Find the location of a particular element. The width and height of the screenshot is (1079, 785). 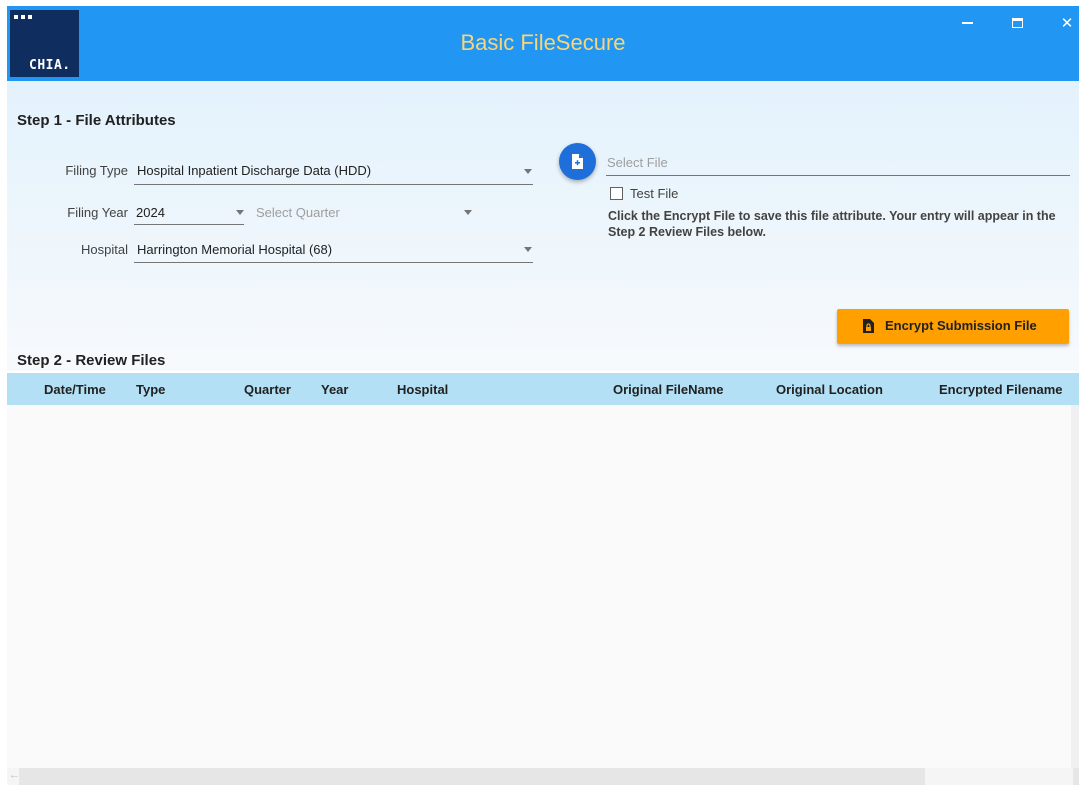

column-header-original-location: Original Location is located at coordinates (829, 389).